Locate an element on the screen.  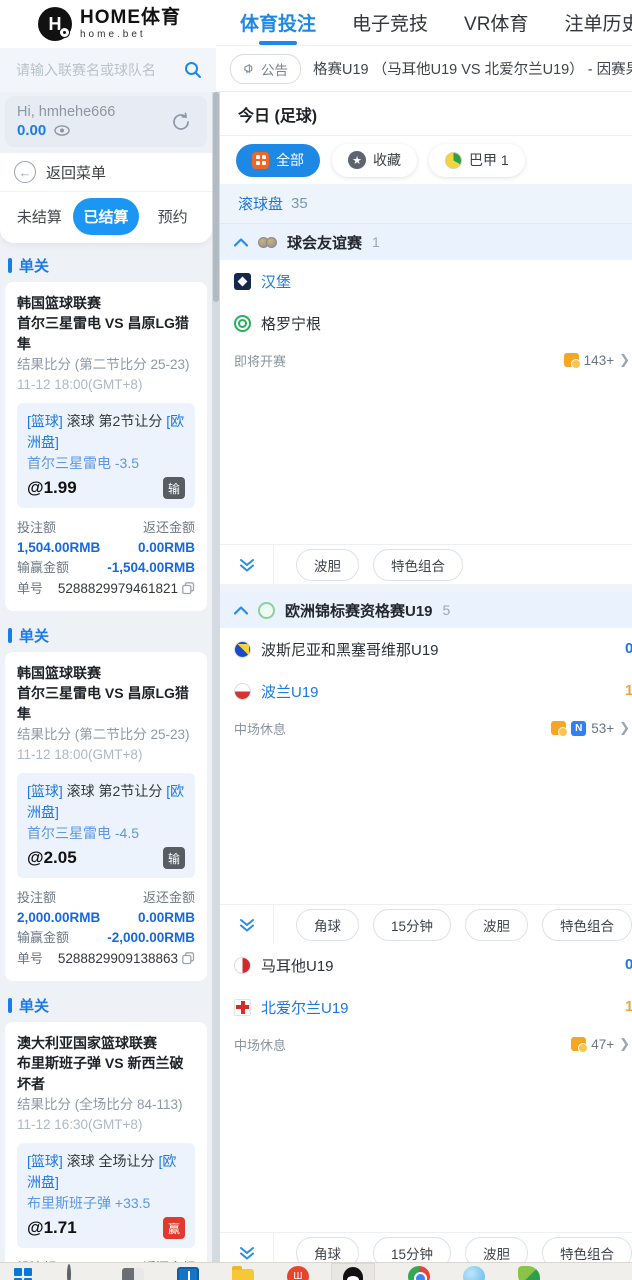
bosnia-flag-icon is located at coordinates (242, 649).